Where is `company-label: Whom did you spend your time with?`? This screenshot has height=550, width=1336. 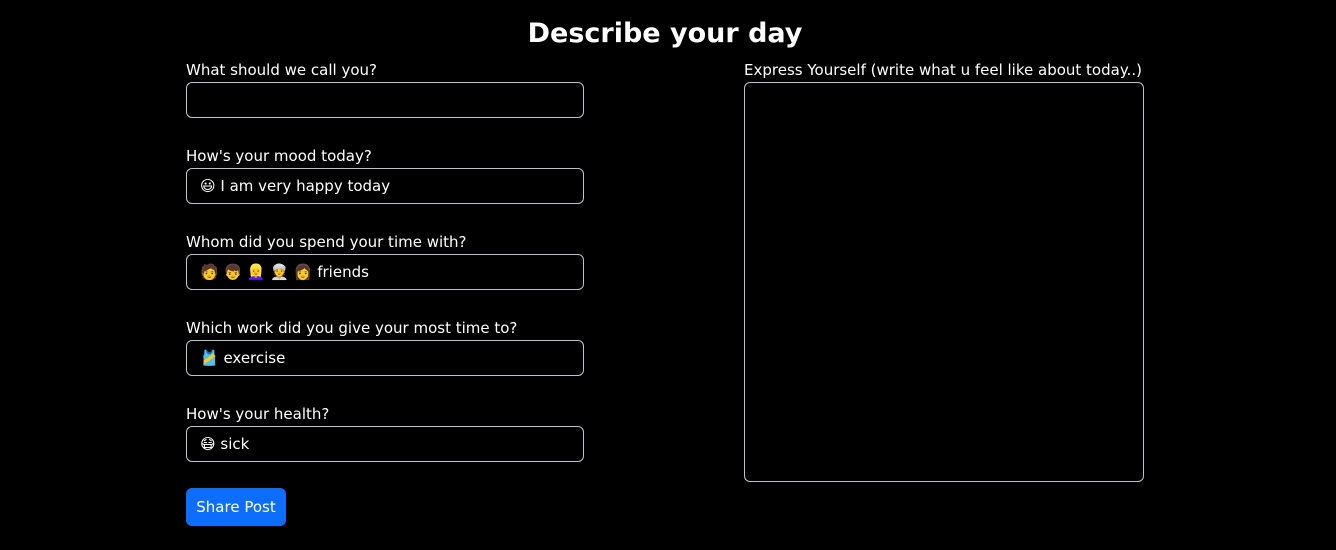
company-label: Whom did you spend your time with? is located at coordinates (326, 242).